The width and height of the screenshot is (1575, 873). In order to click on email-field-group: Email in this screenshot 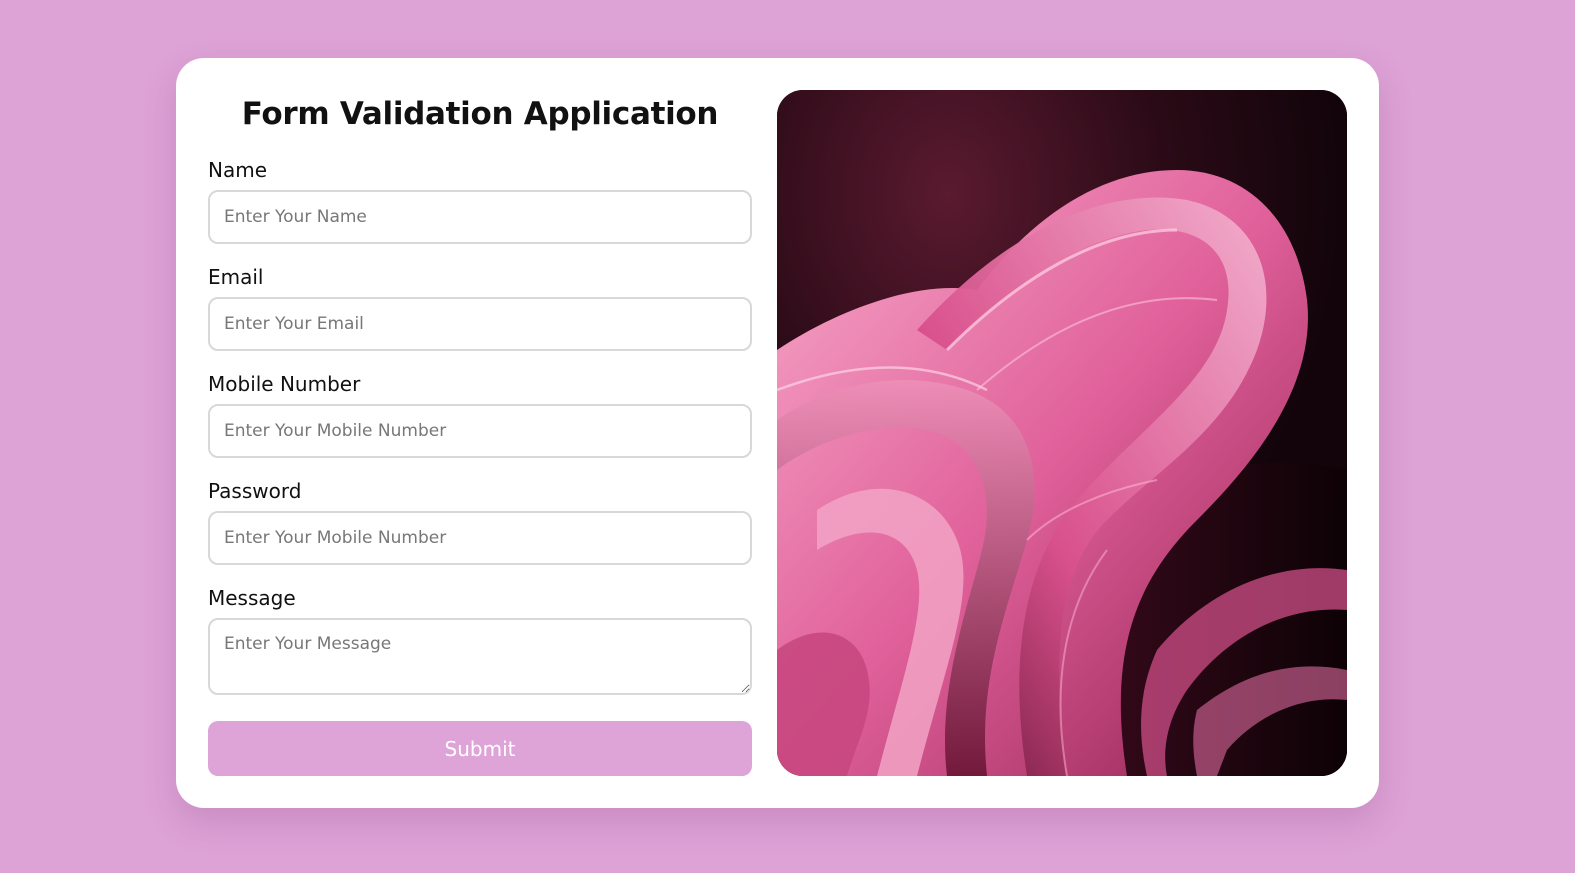, I will do `click(480, 308)`.